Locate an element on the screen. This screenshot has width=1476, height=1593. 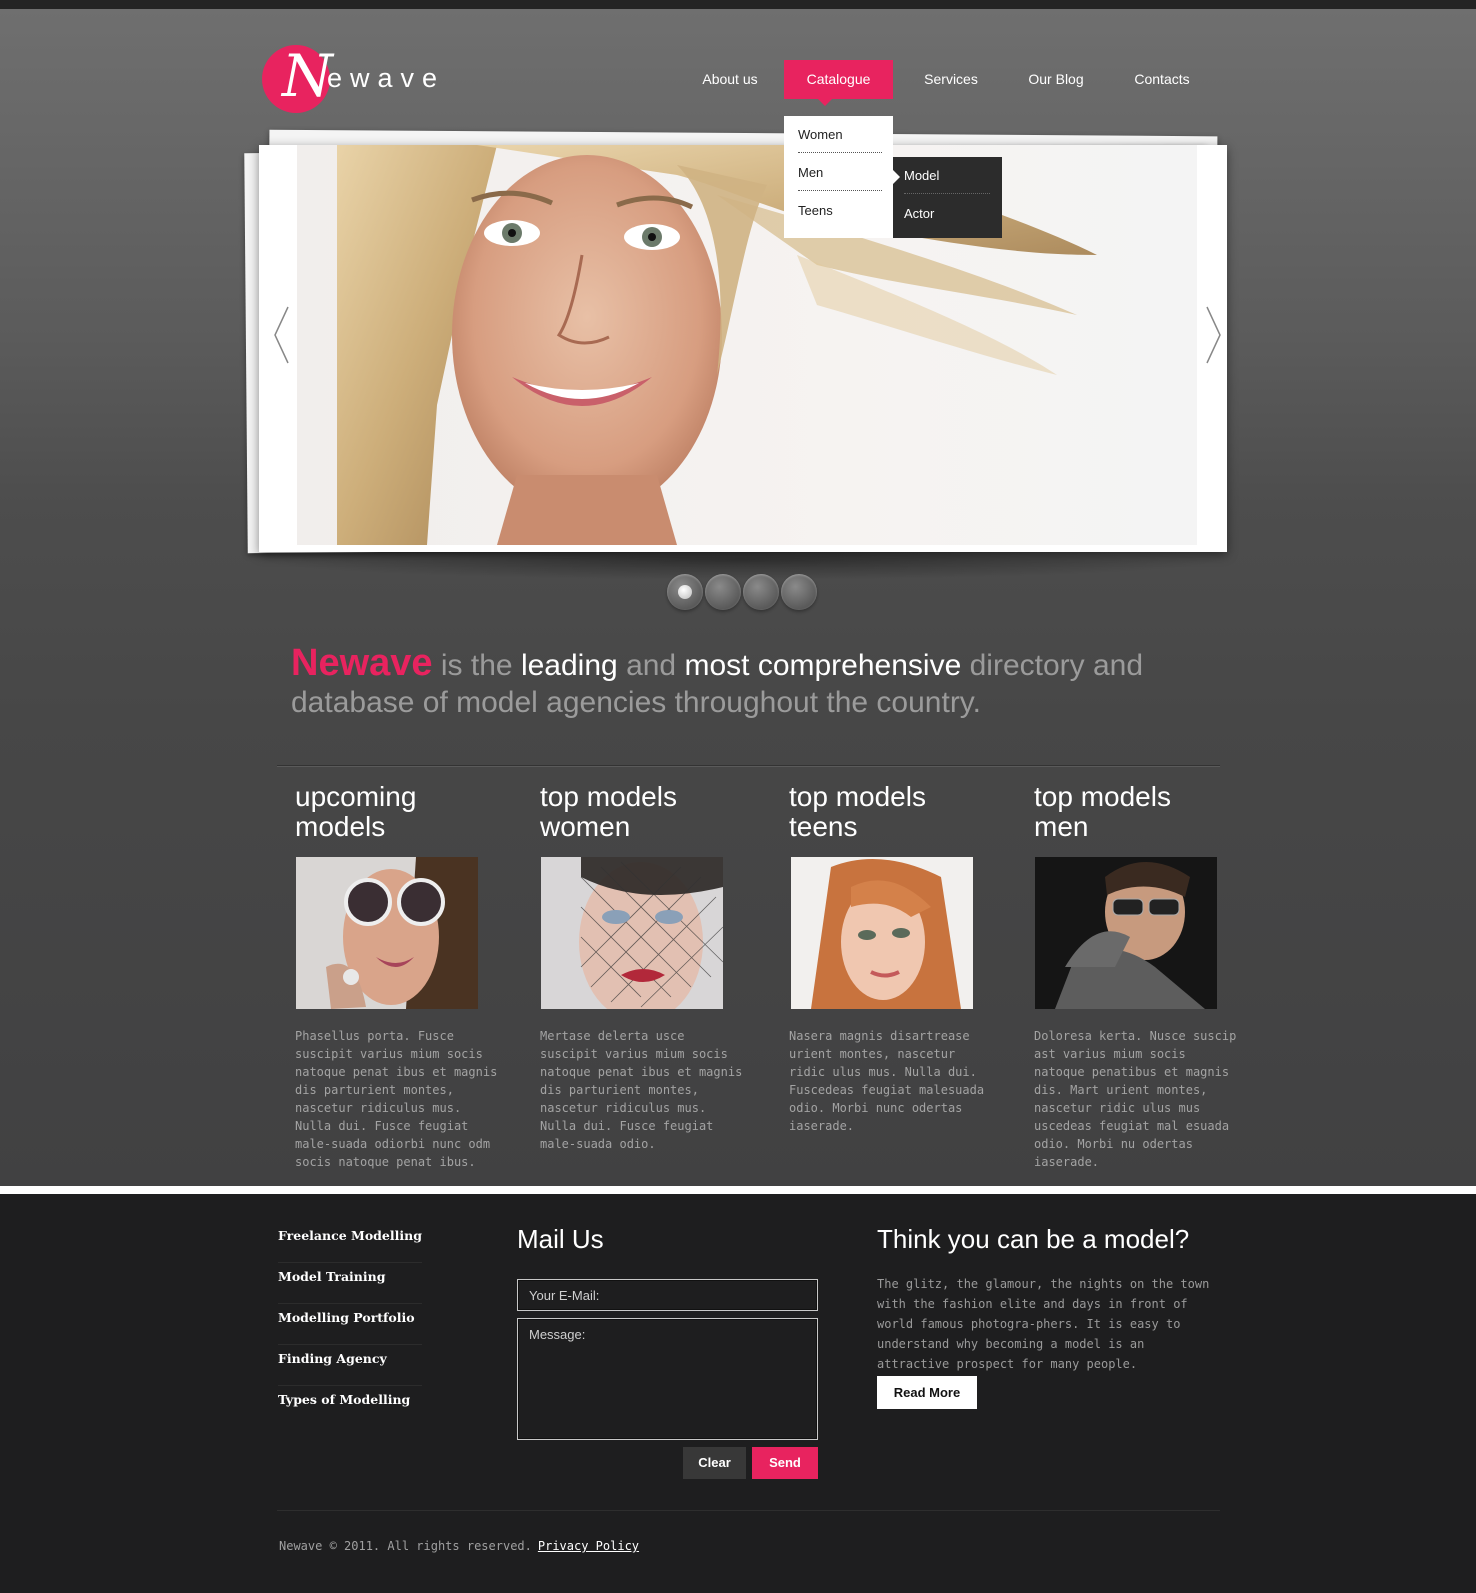
catalogue-dropdown: Women Men Teens is located at coordinates (838, 177).